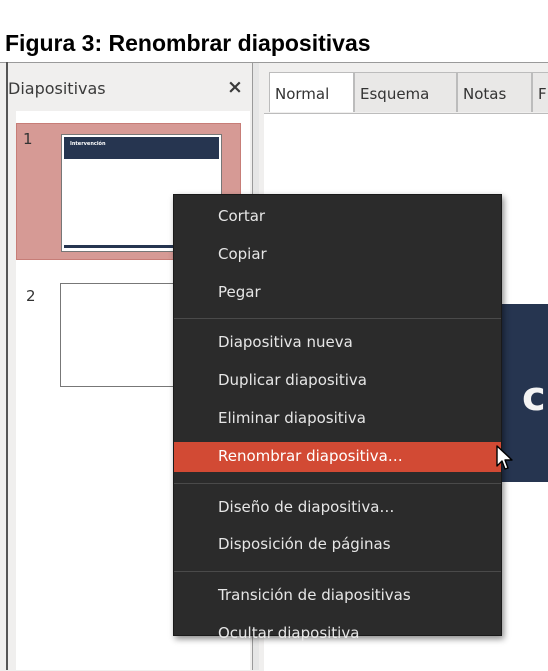 Image resolution: width=548 pixels, height=671 pixels. Describe the element at coordinates (235, 87) in the screenshot. I see `close-icon: ×` at that location.